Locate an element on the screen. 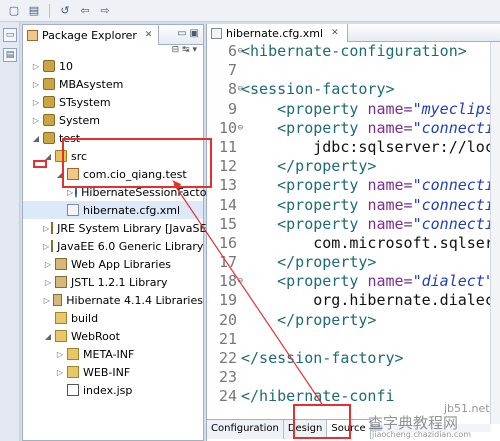  line-number-text: 18 is located at coordinates (227, 281).